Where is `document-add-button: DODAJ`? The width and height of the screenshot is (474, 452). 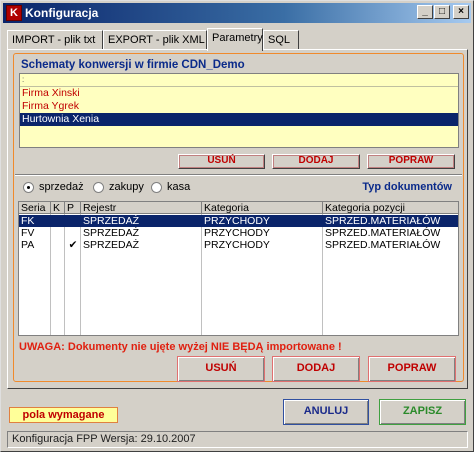 document-add-button: DODAJ is located at coordinates (316, 369).